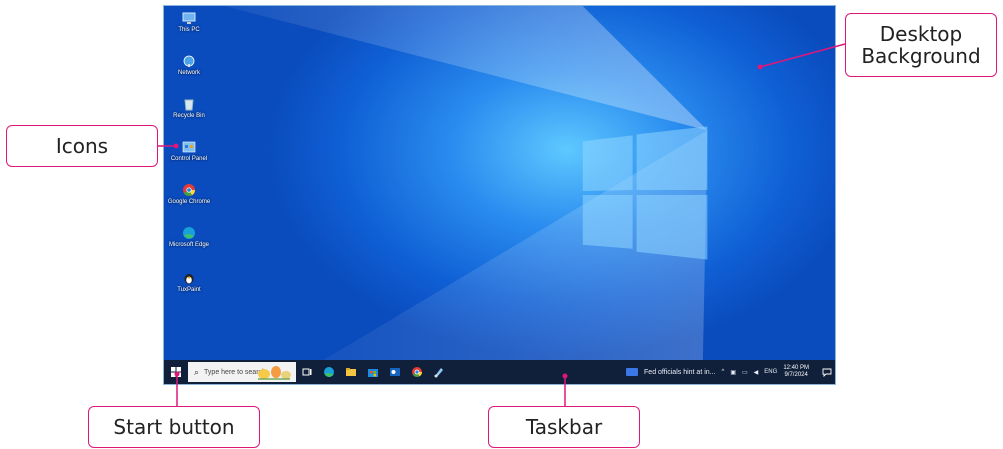  Describe the element at coordinates (921, 56) in the screenshot. I see `callout-desktop-label-line2: Background` at that location.